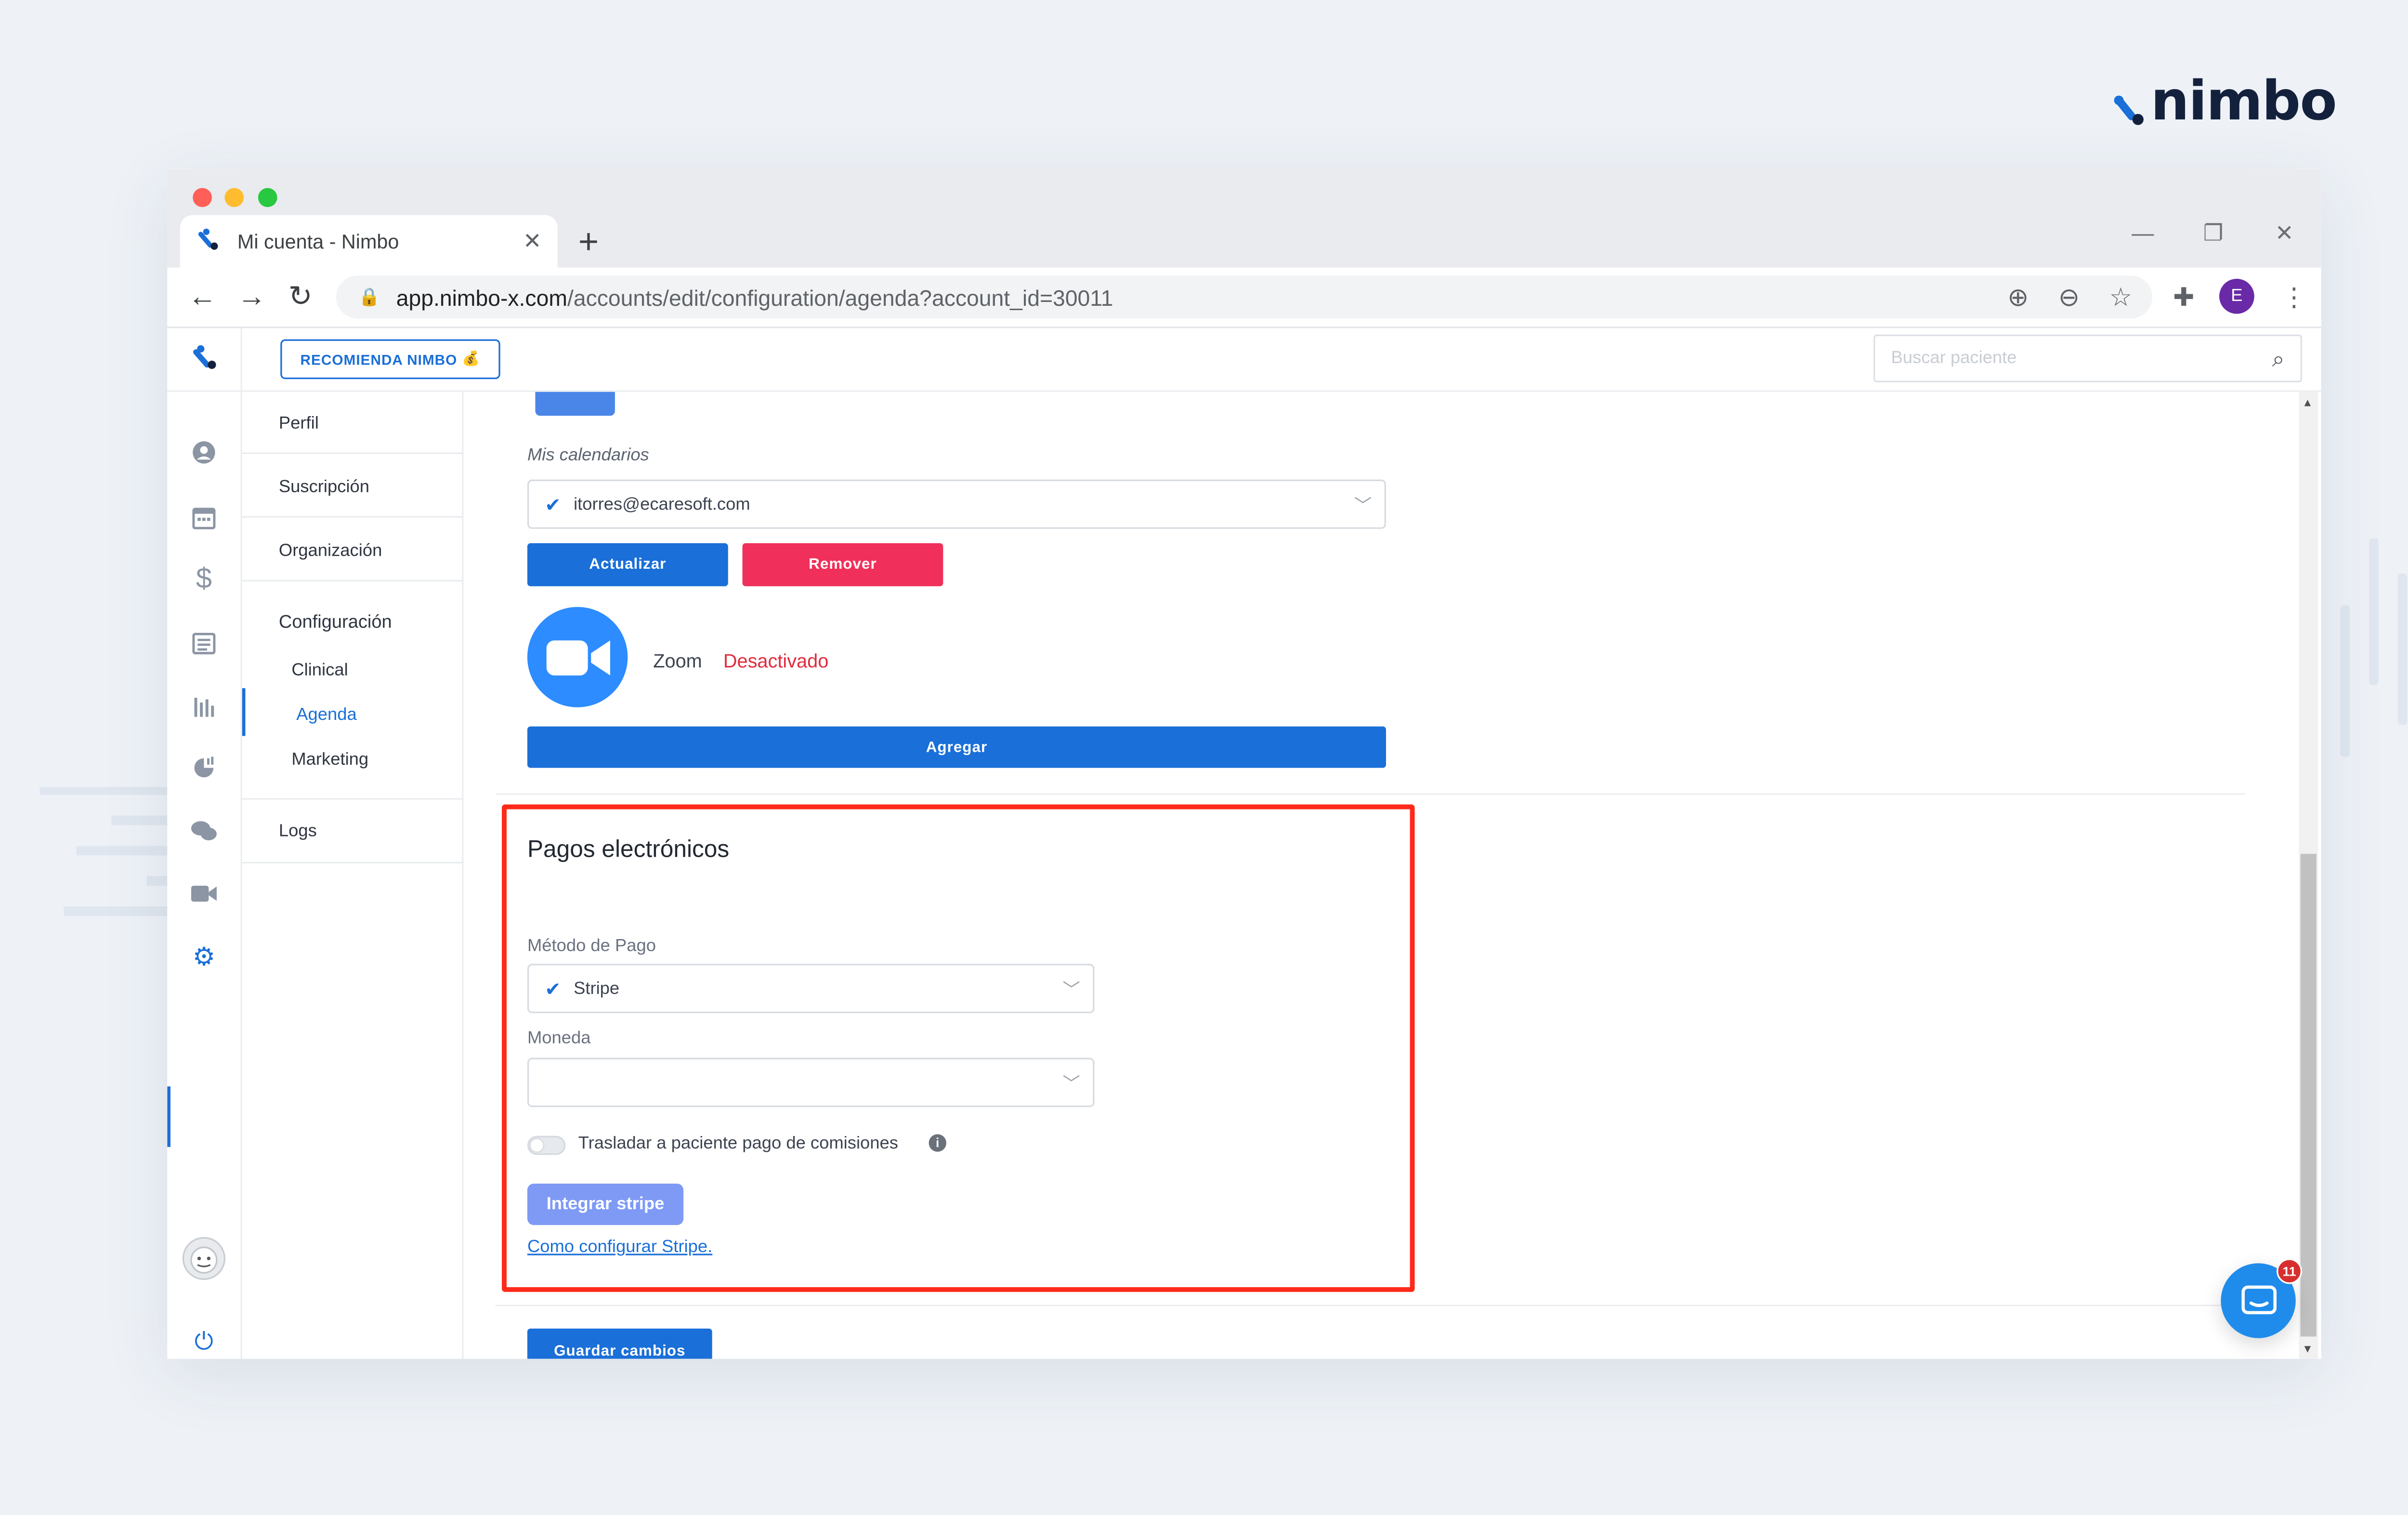 The image size is (2408, 1515). What do you see at coordinates (202, 198) in the screenshot?
I see `close-window-dot` at bounding box center [202, 198].